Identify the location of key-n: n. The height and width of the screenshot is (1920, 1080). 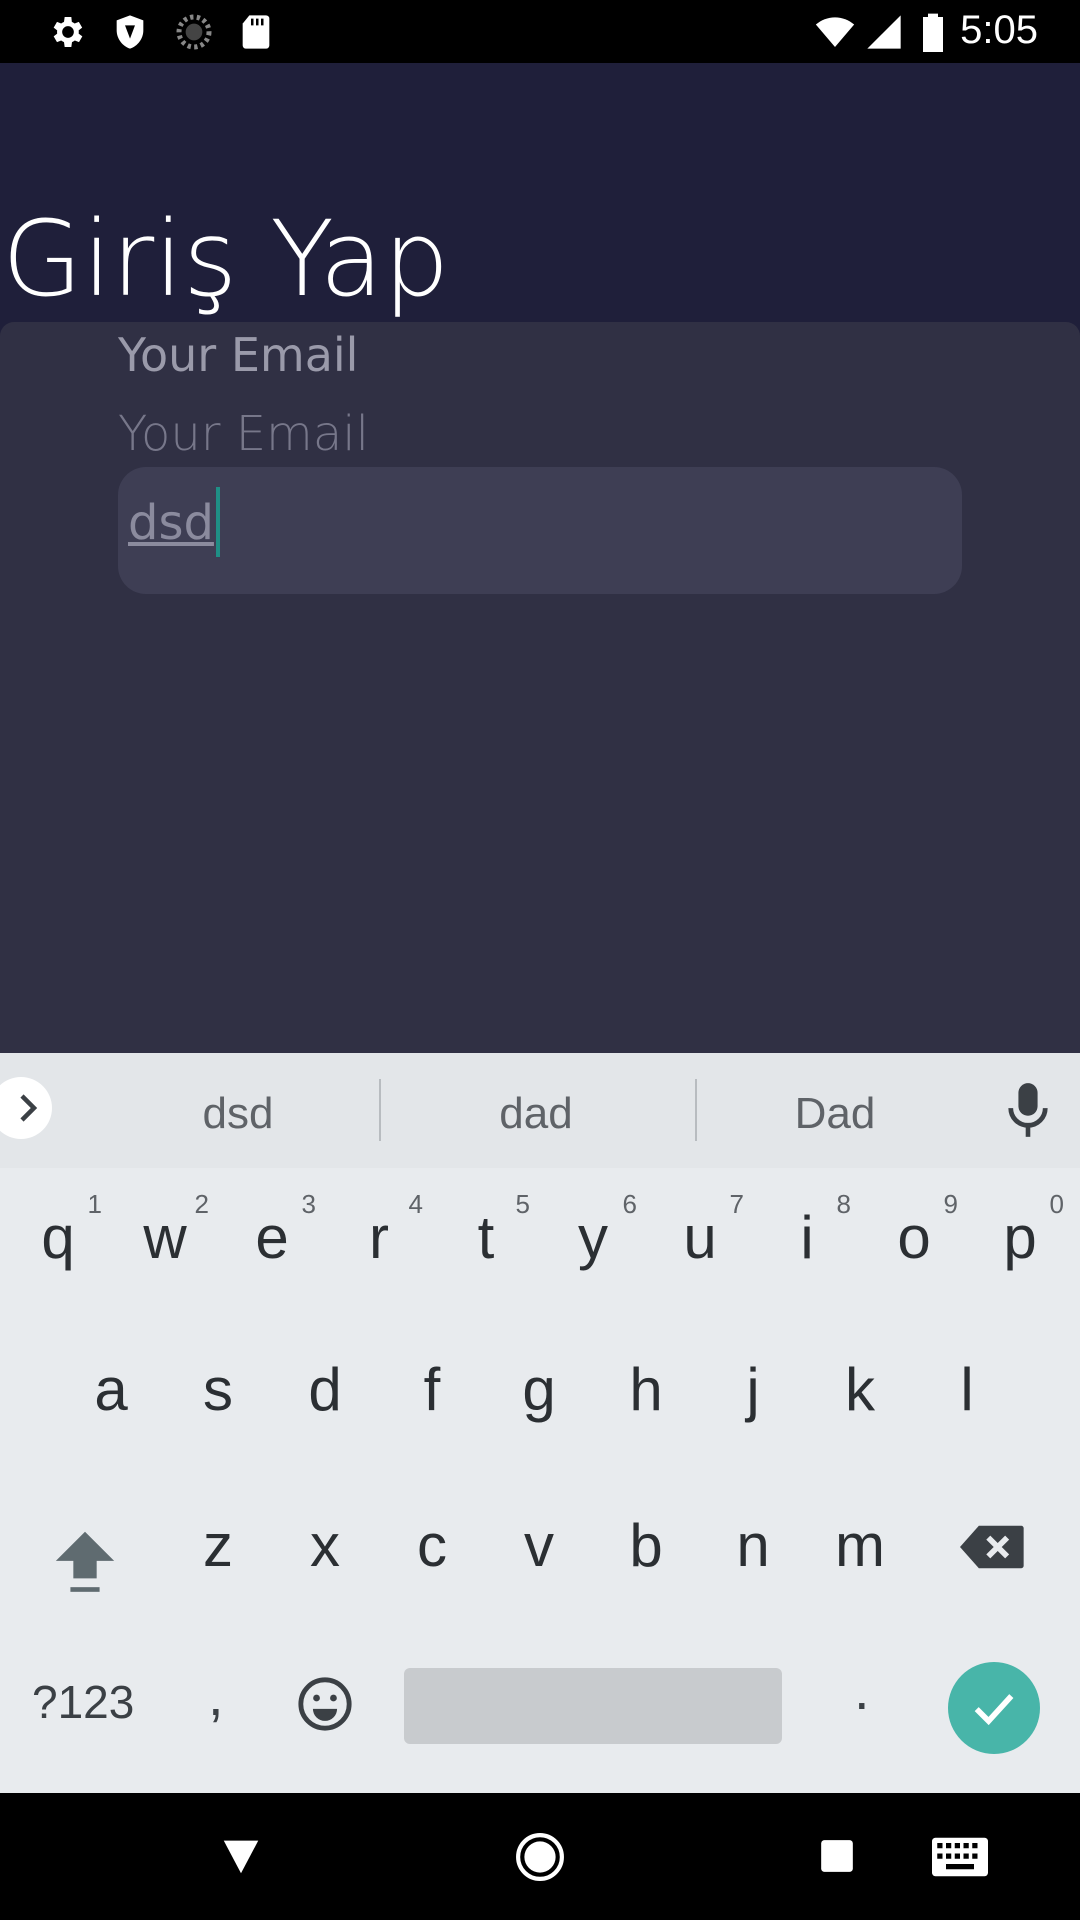
(753, 1549).